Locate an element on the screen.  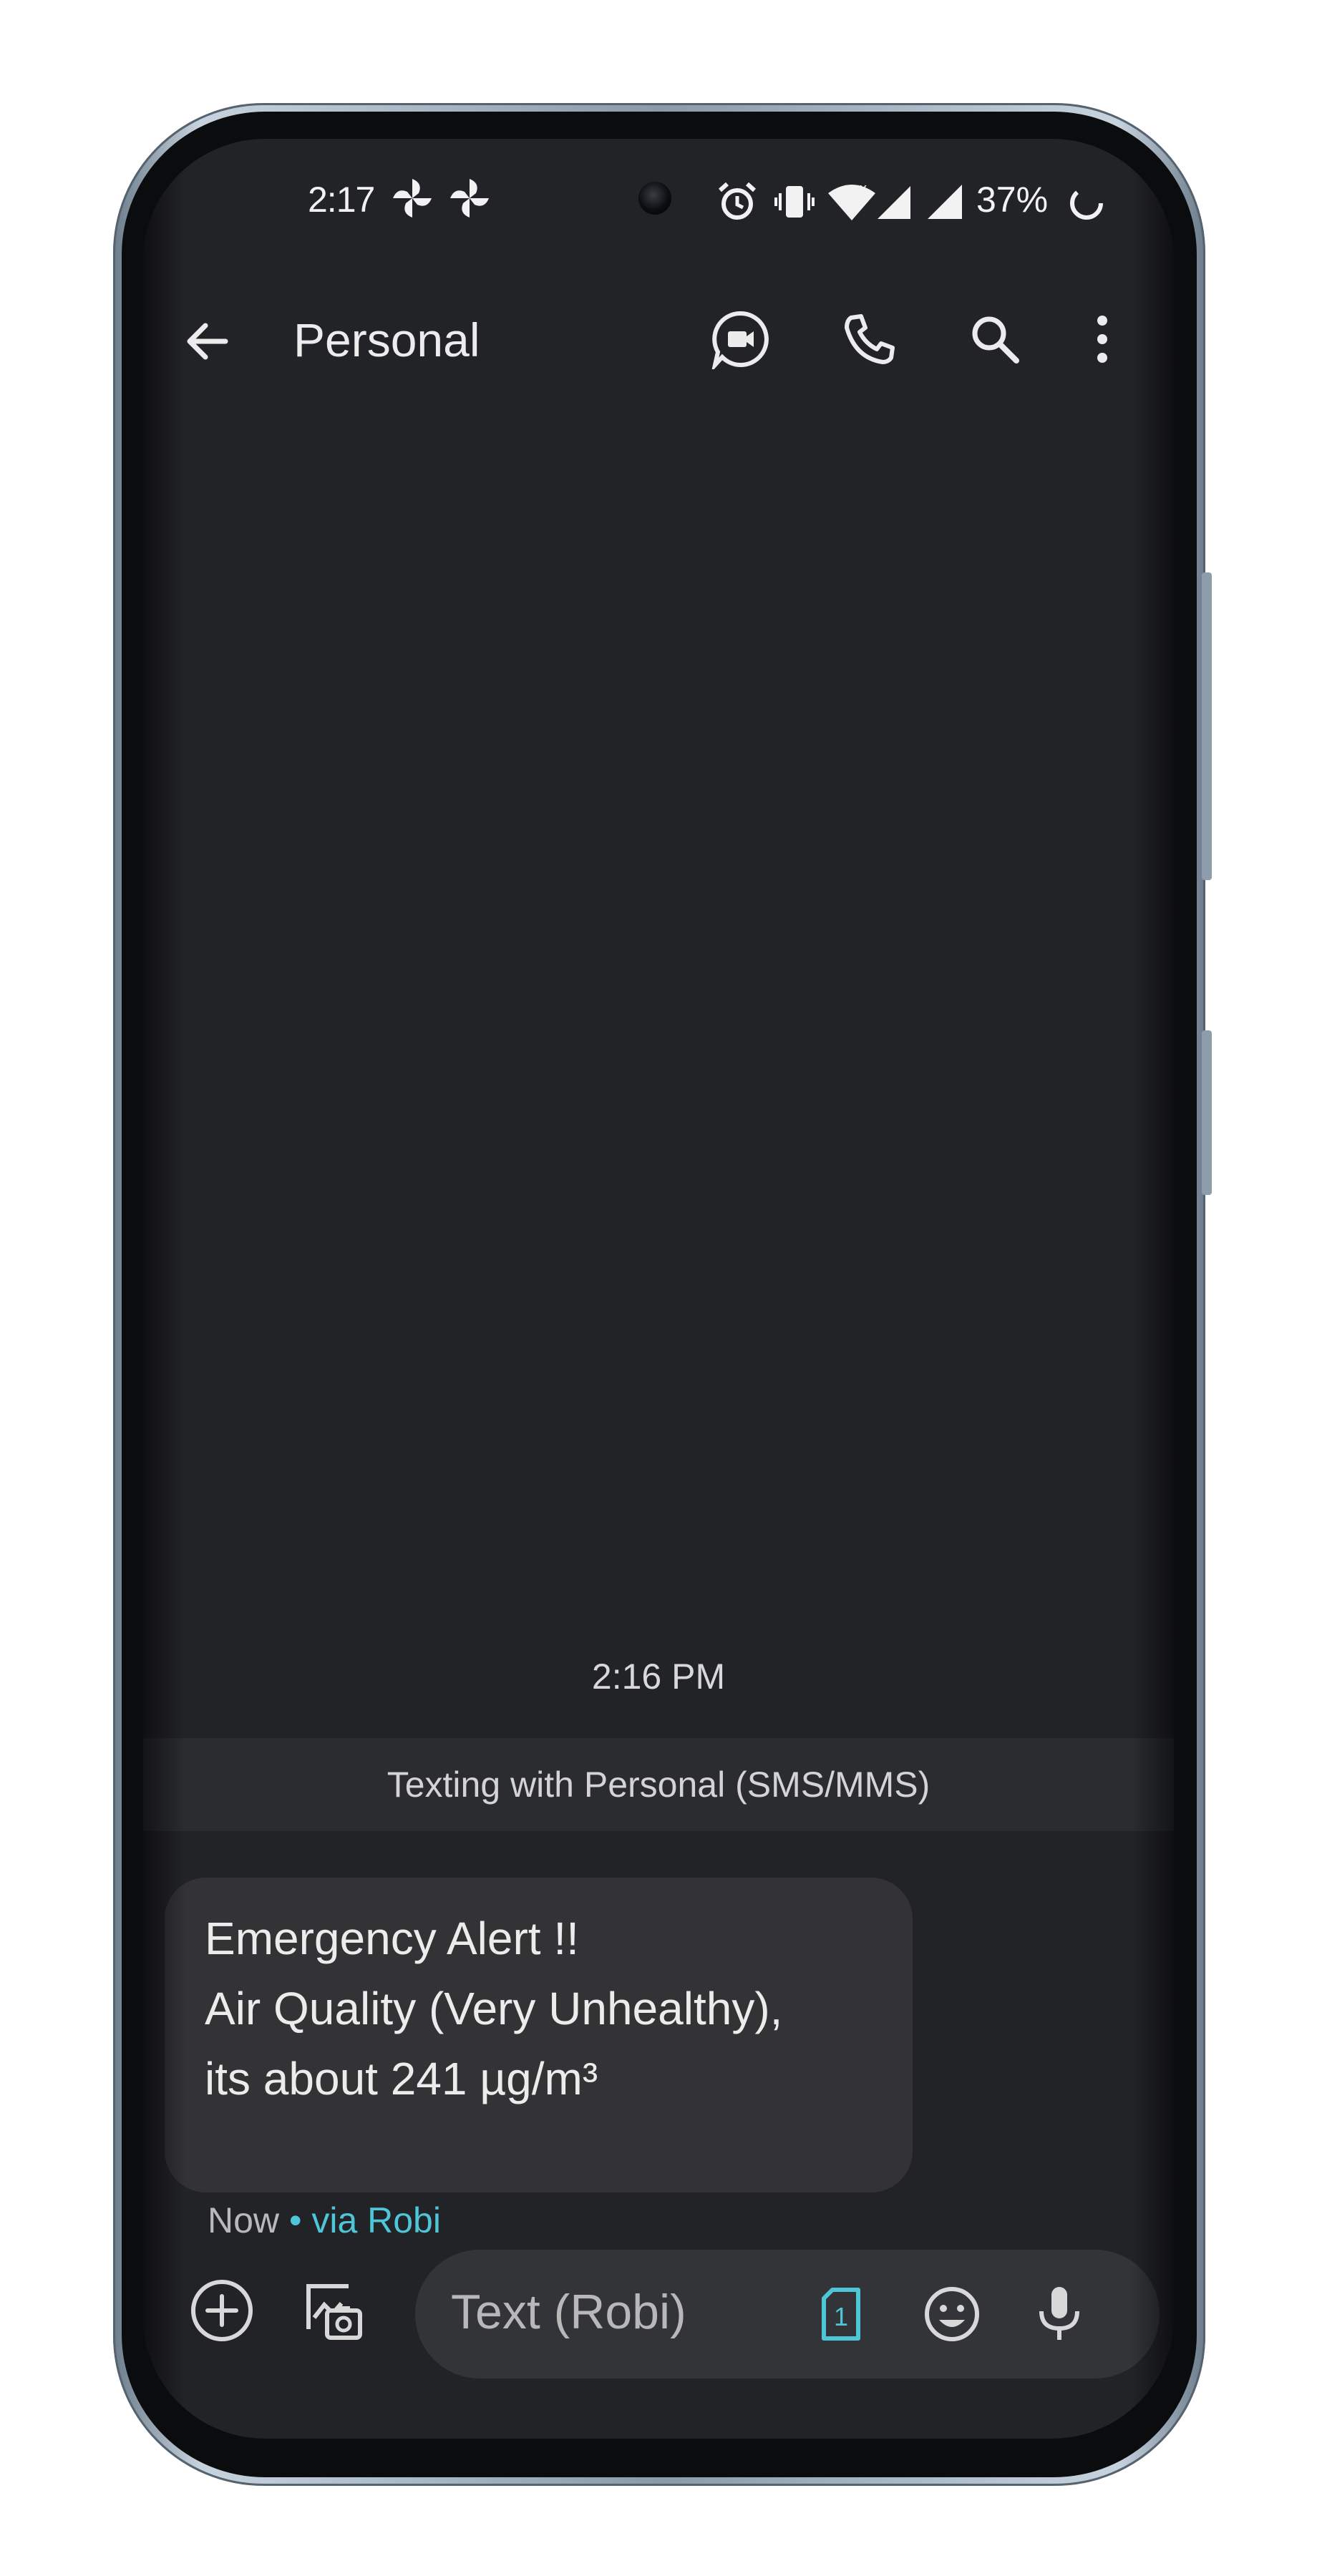
video-call-button is located at coordinates (741, 339).